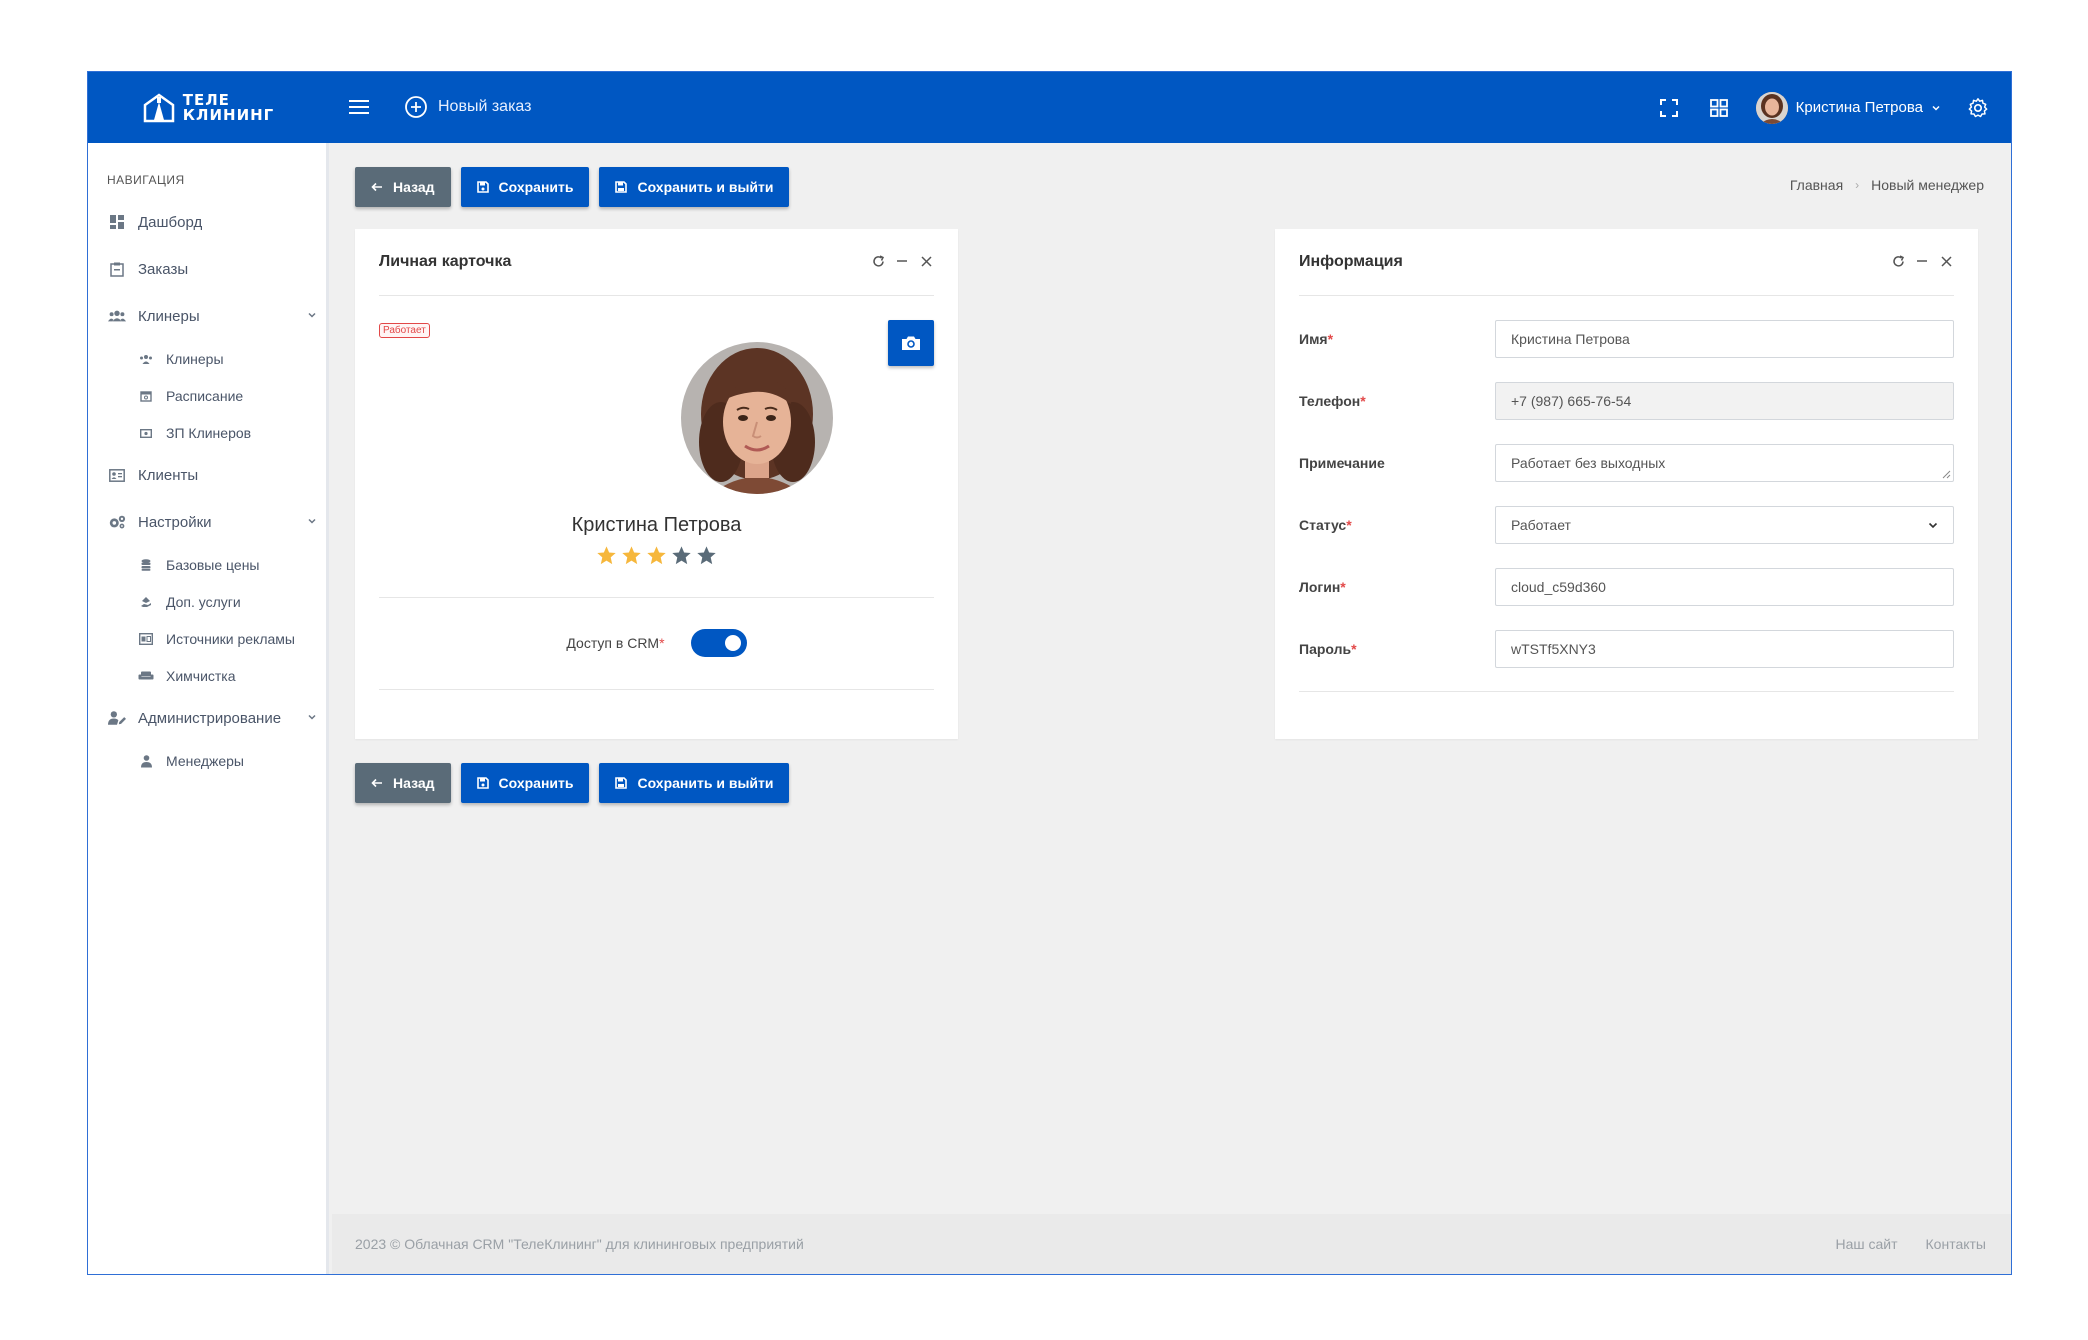  Describe the element at coordinates (1724, 401) in the screenshot. I see `phone-input: +7 (987) 665-76-54` at that location.